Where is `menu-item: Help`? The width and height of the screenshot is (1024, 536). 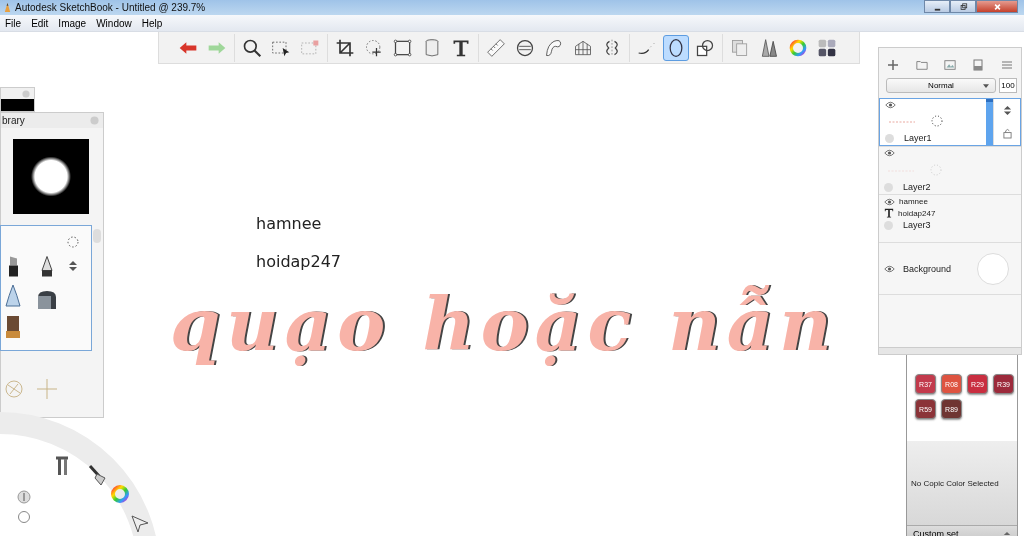
menu-item: Help is located at coordinates (152, 23).